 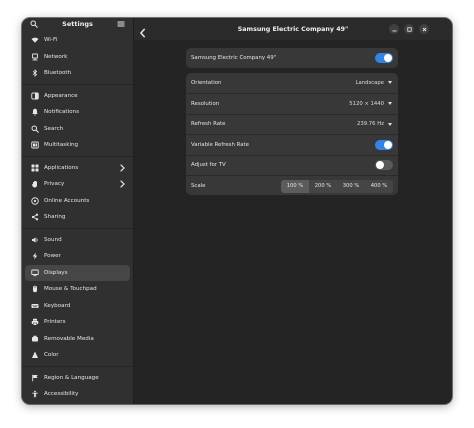 What do you see at coordinates (369, 83) in the screenshot?
I see `orientation-value: Landscape` at bounding box center [369, 83].